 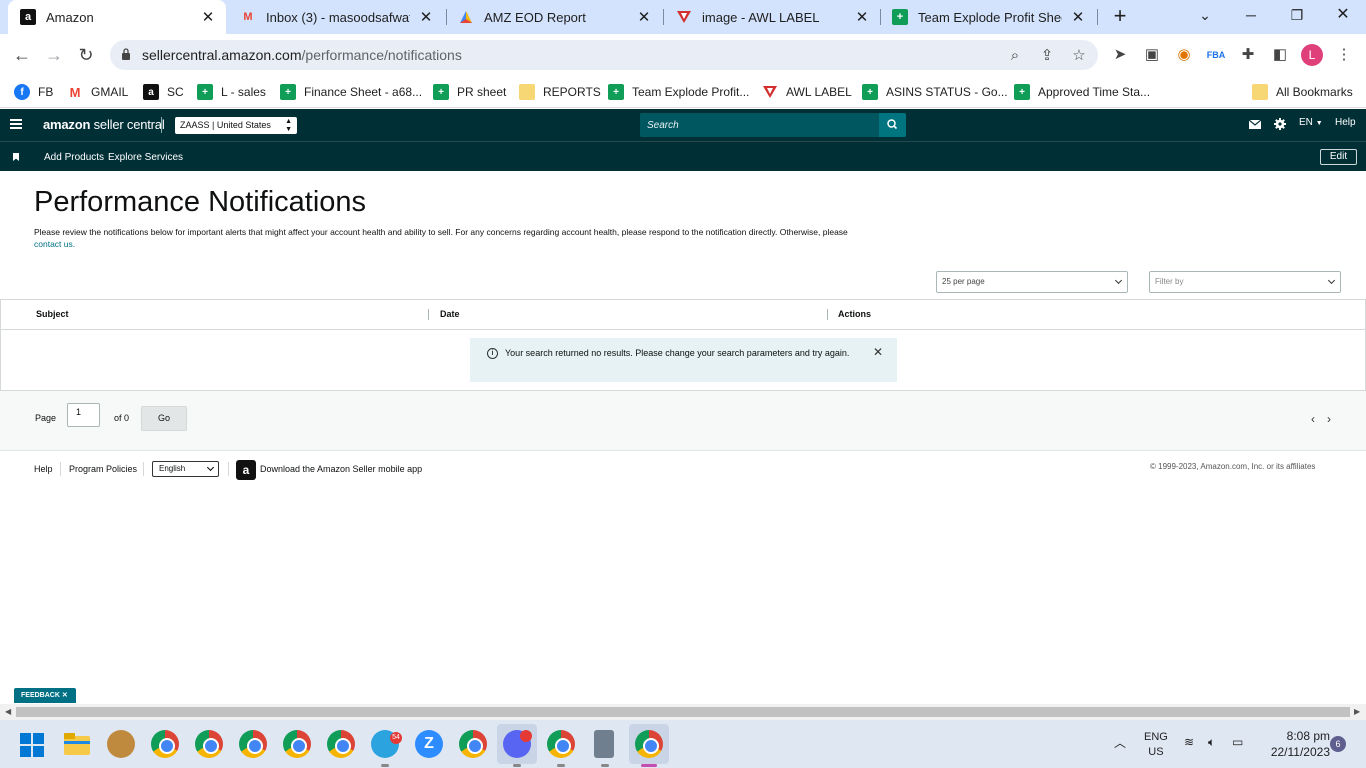 What do you see at coordinates (1280, 55) in the screenshot?
I see `side-panel-icon: ◧` at bounding box center [1280, 55].